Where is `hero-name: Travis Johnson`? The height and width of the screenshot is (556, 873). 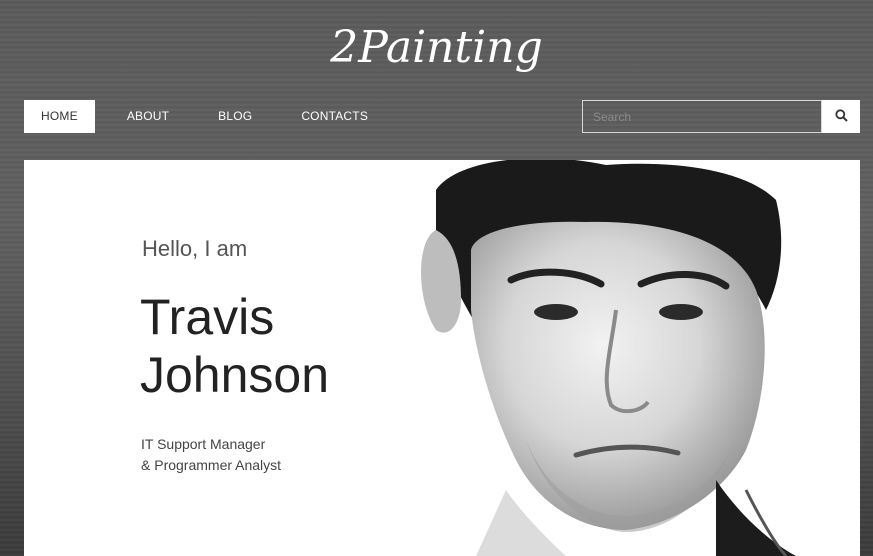 hero-name: Travis Johnson is located at coordinates (234, 346).